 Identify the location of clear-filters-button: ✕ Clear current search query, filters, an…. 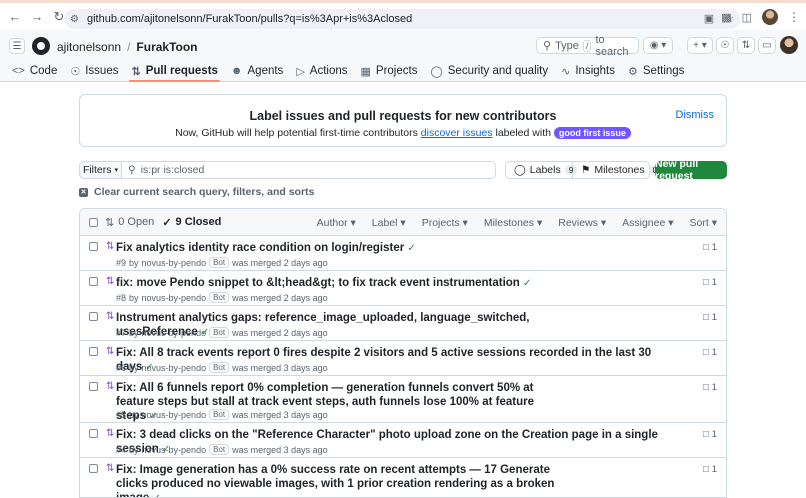
(196, 192).